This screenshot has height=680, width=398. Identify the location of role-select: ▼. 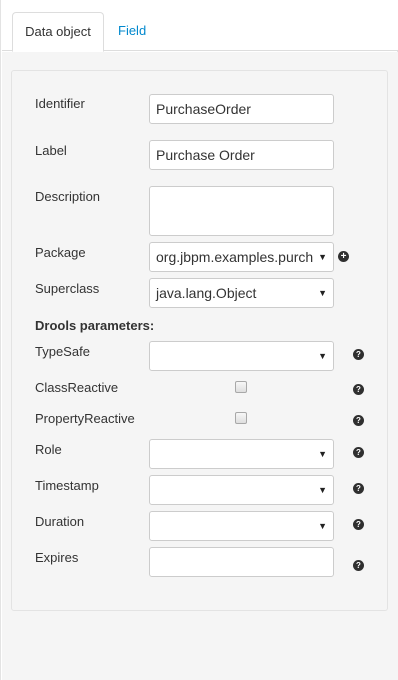
(241, 454).